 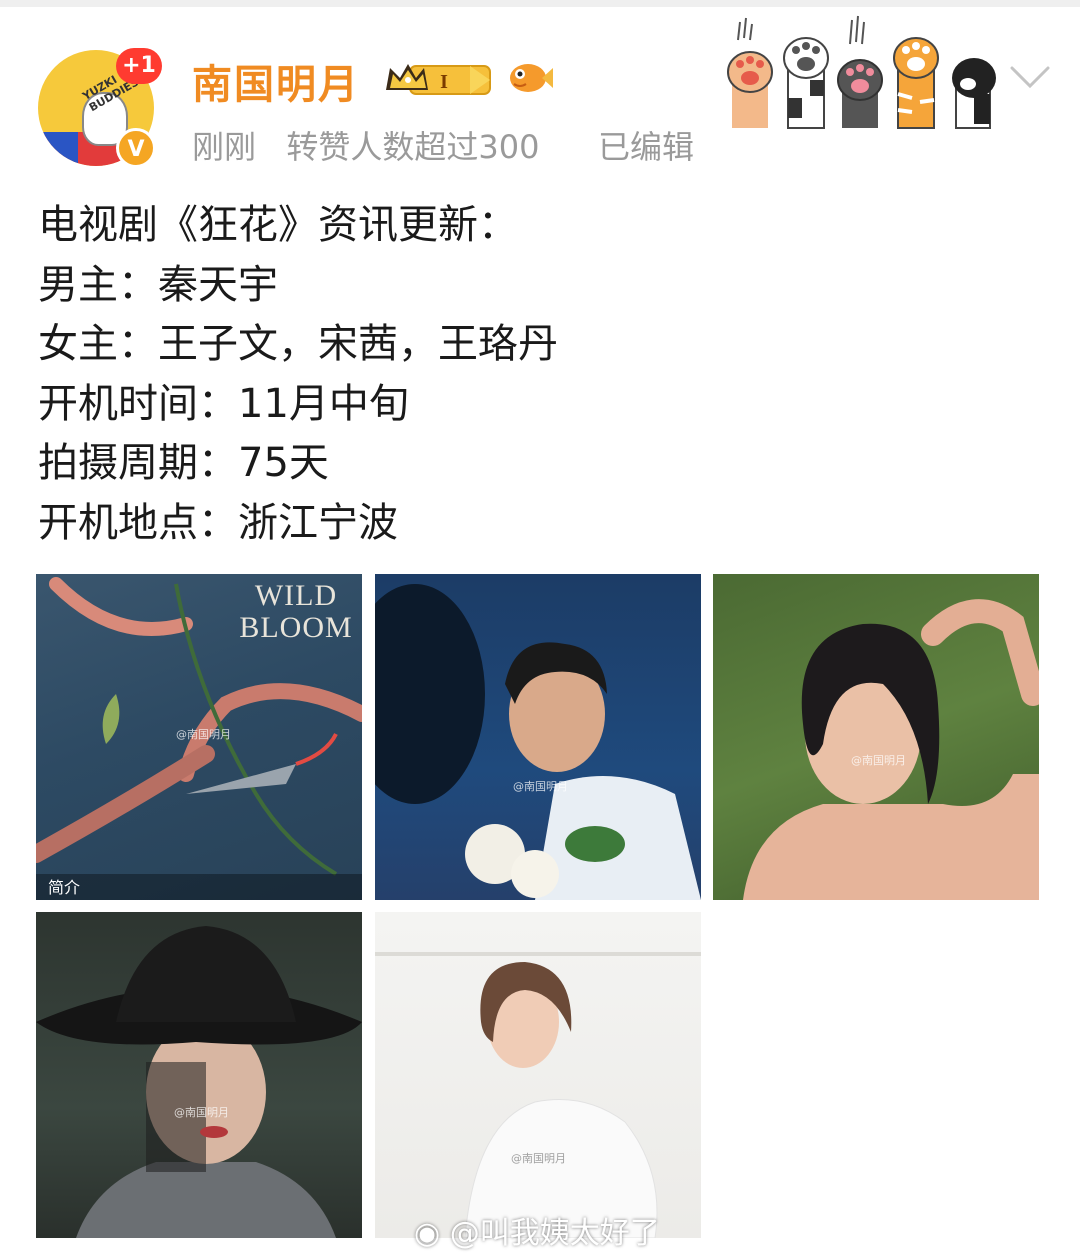 What do you see at coordinates (538, 742) in the screenshot?
I see `actor-photo` at bounding box center [538, 742].